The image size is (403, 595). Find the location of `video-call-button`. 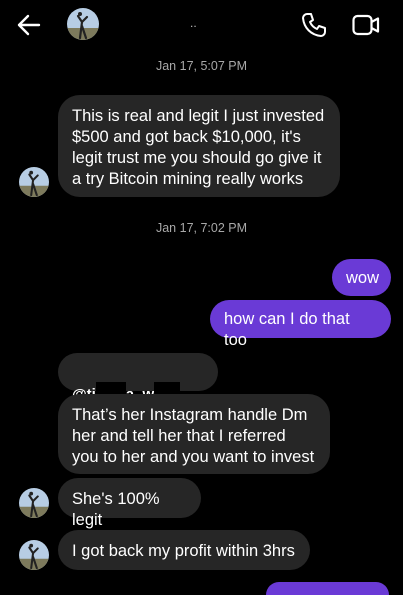

video-call-button is located at coordinates (366, 25).